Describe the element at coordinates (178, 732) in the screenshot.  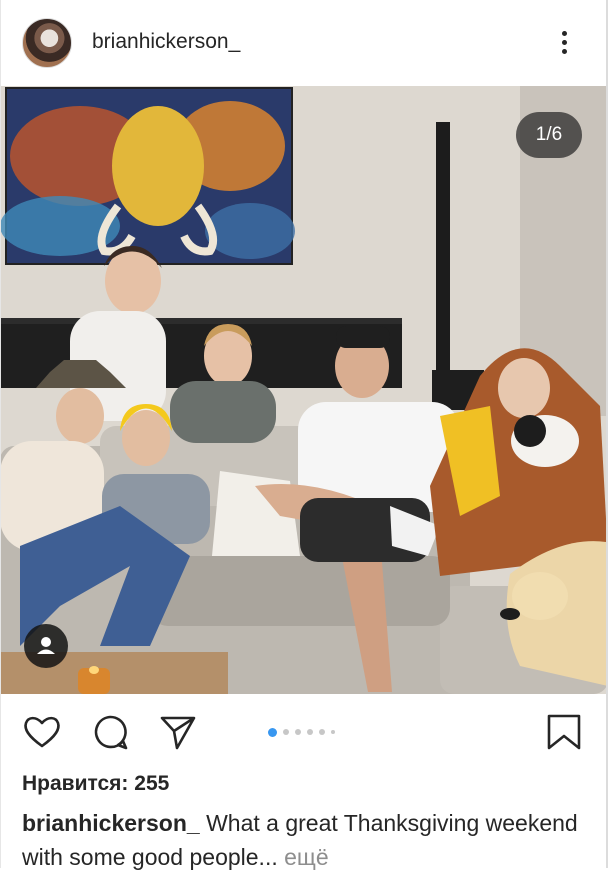
I see `paper-plane-icon` at that location.